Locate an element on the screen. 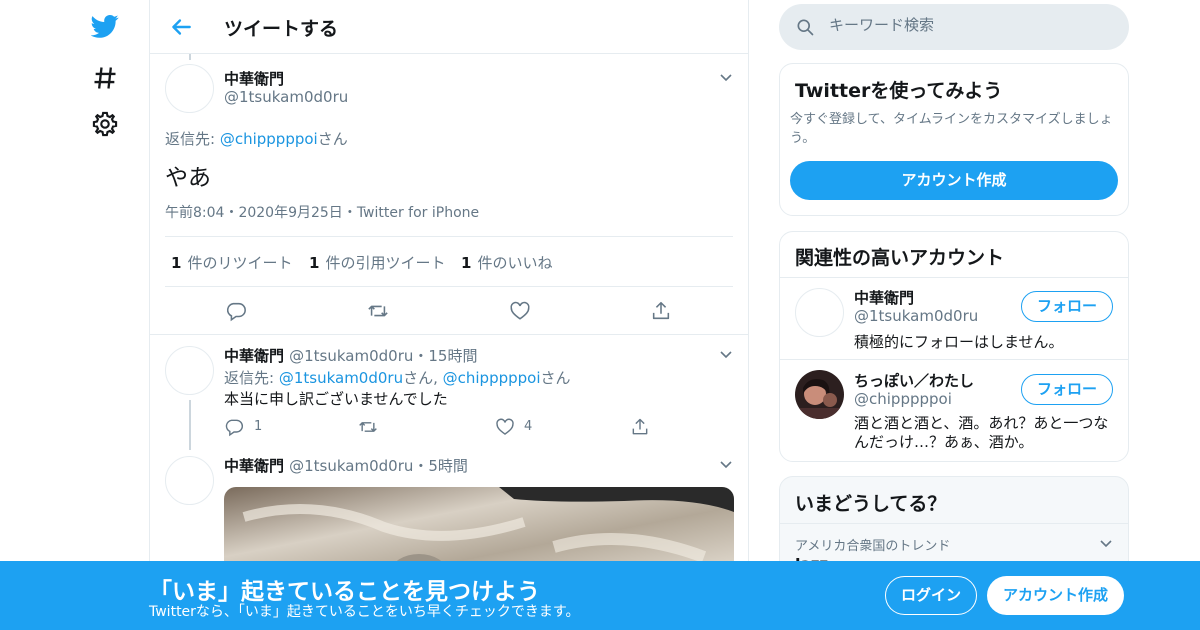  search-icon is located at coordinates (805, 27).